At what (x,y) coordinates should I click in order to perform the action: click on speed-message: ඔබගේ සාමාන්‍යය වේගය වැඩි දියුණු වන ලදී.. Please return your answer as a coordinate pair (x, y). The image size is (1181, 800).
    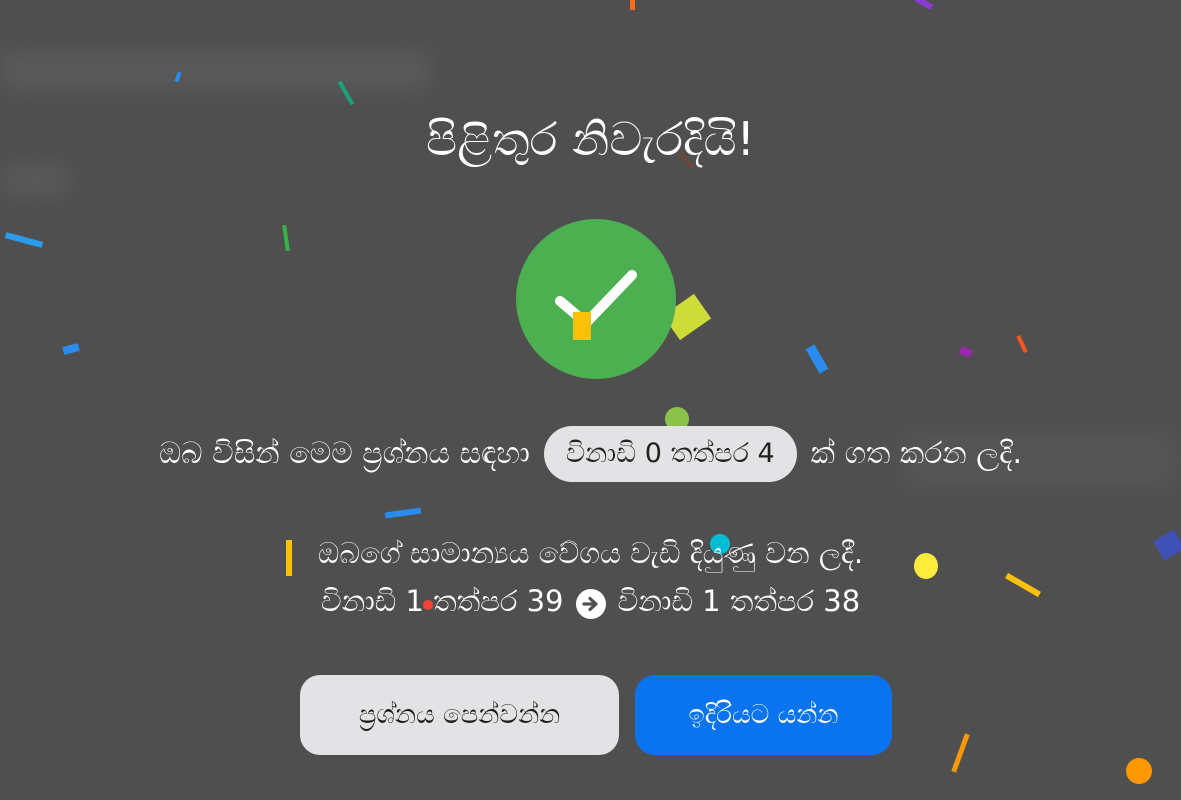
    Looking at the image, I should click on (590, 553).